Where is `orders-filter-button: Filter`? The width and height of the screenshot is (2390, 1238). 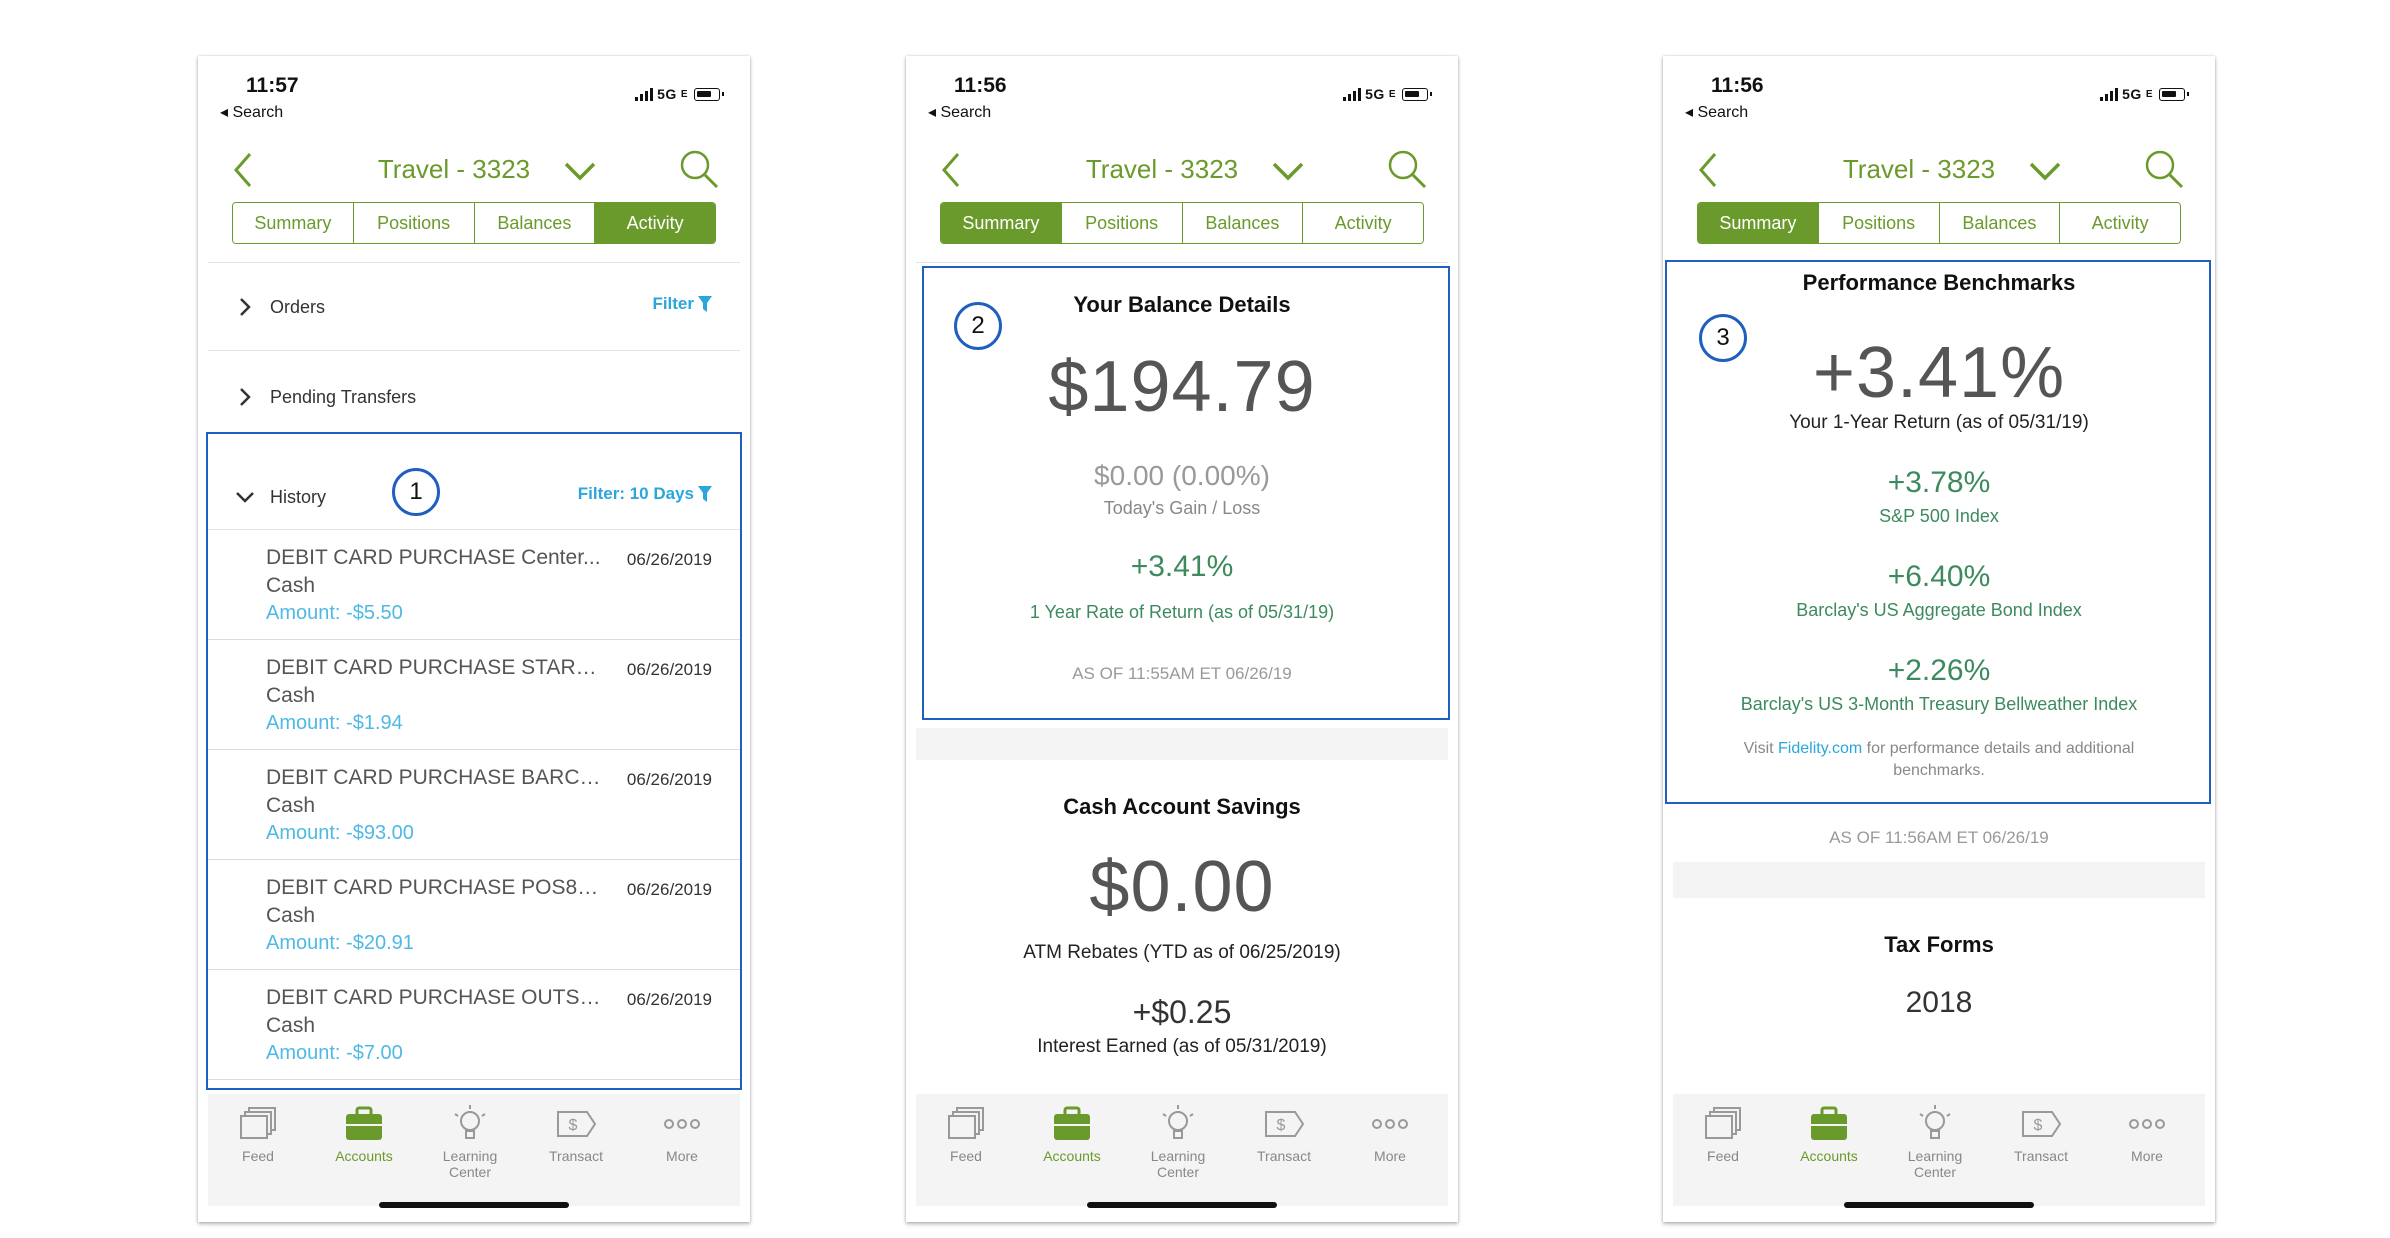 orders-filter-button: Filter is located at coordinates (682, 304).